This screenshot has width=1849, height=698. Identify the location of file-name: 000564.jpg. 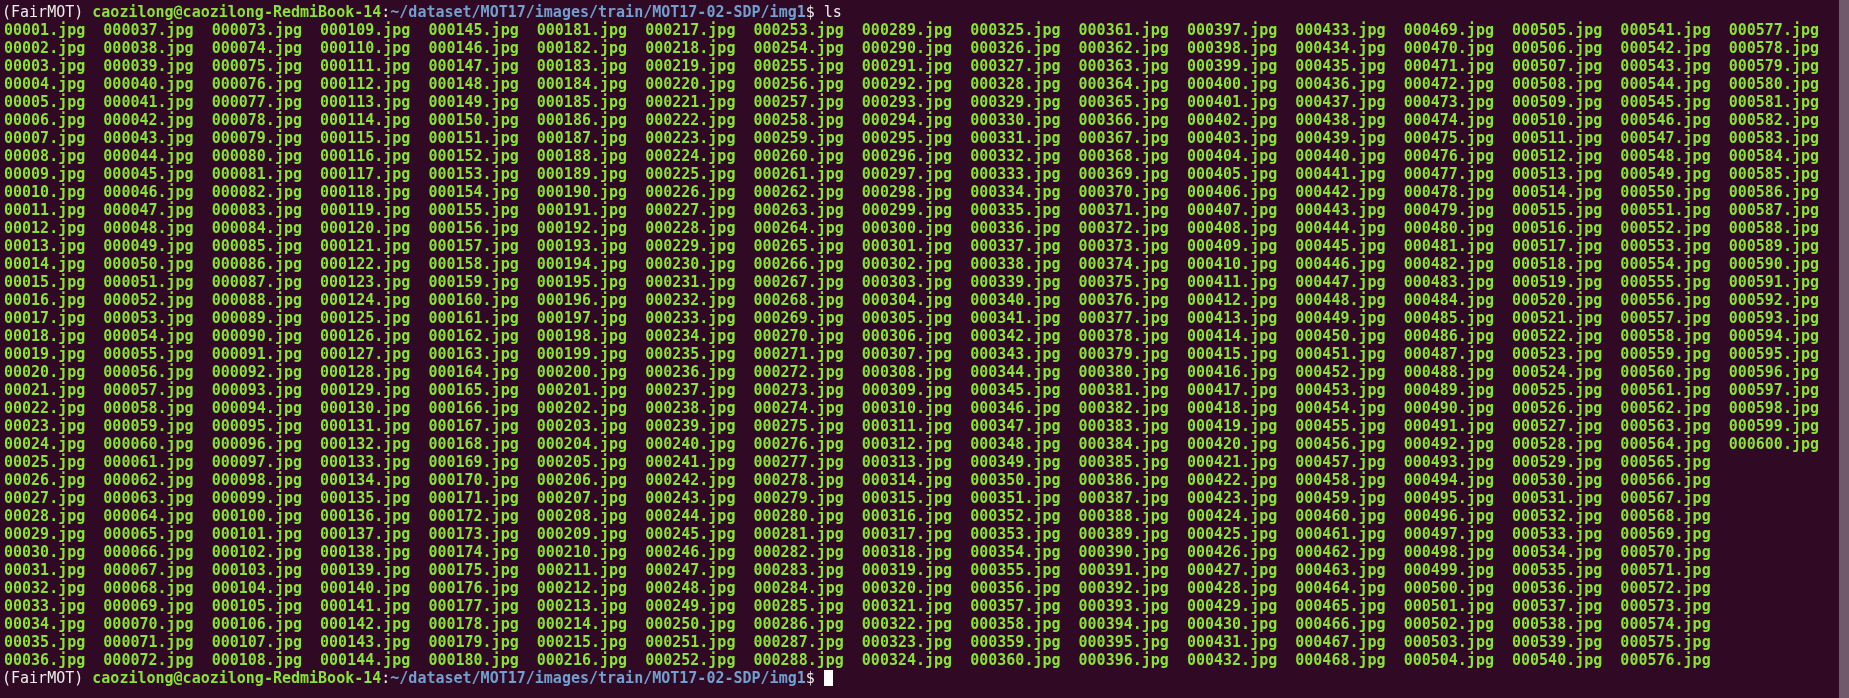
(1665, 444).